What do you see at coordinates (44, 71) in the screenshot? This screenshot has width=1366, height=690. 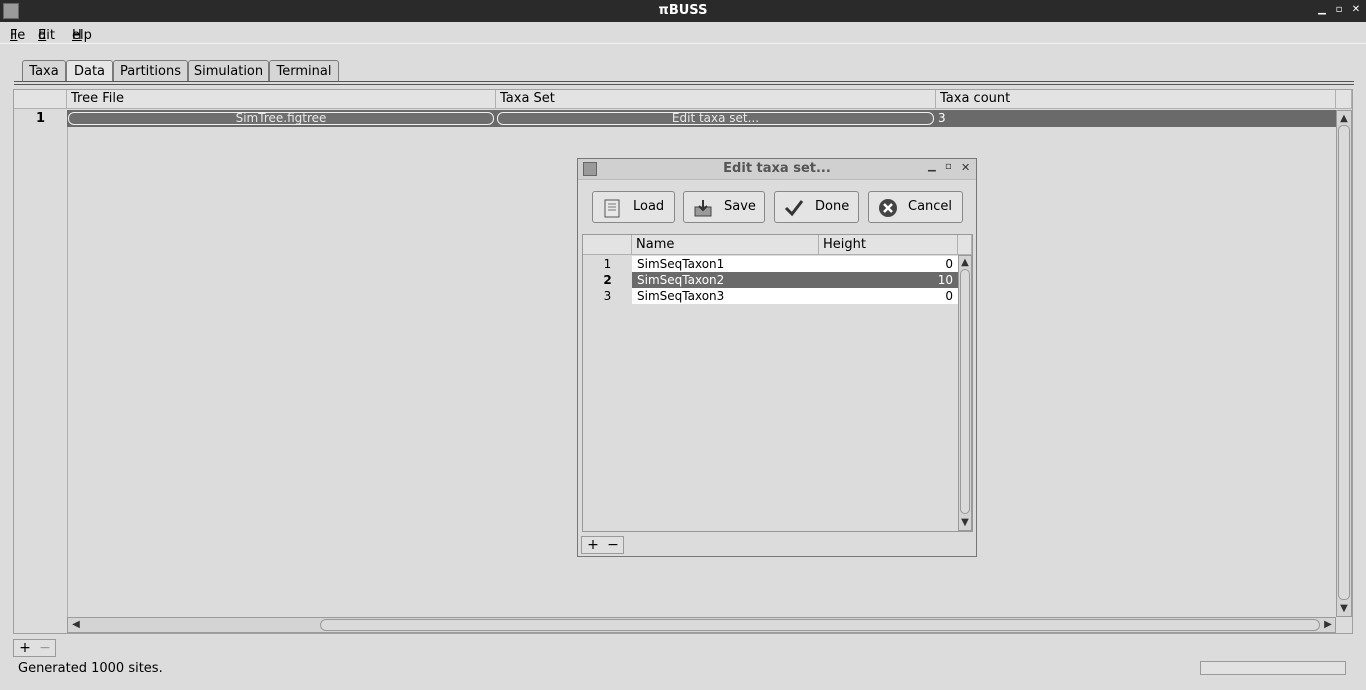 I see `tab-taxa: Taxa` at bounding box center [44, 71].